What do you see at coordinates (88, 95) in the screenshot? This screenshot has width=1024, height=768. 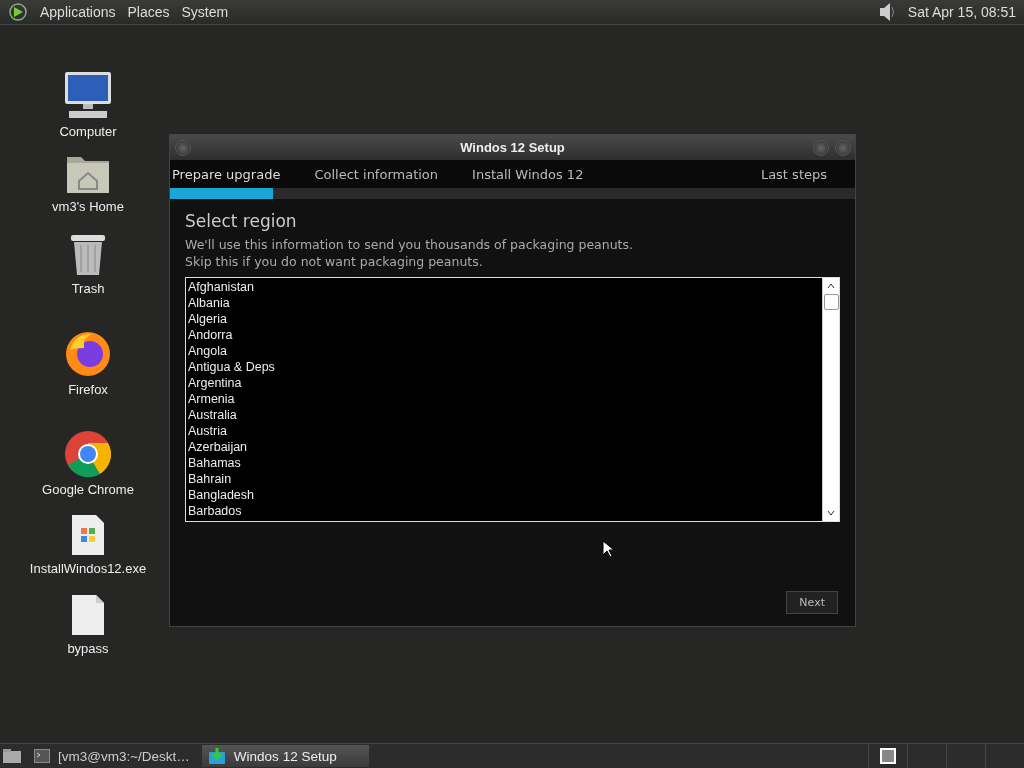 I see `computer-icon` at bounding box center [88, 95].